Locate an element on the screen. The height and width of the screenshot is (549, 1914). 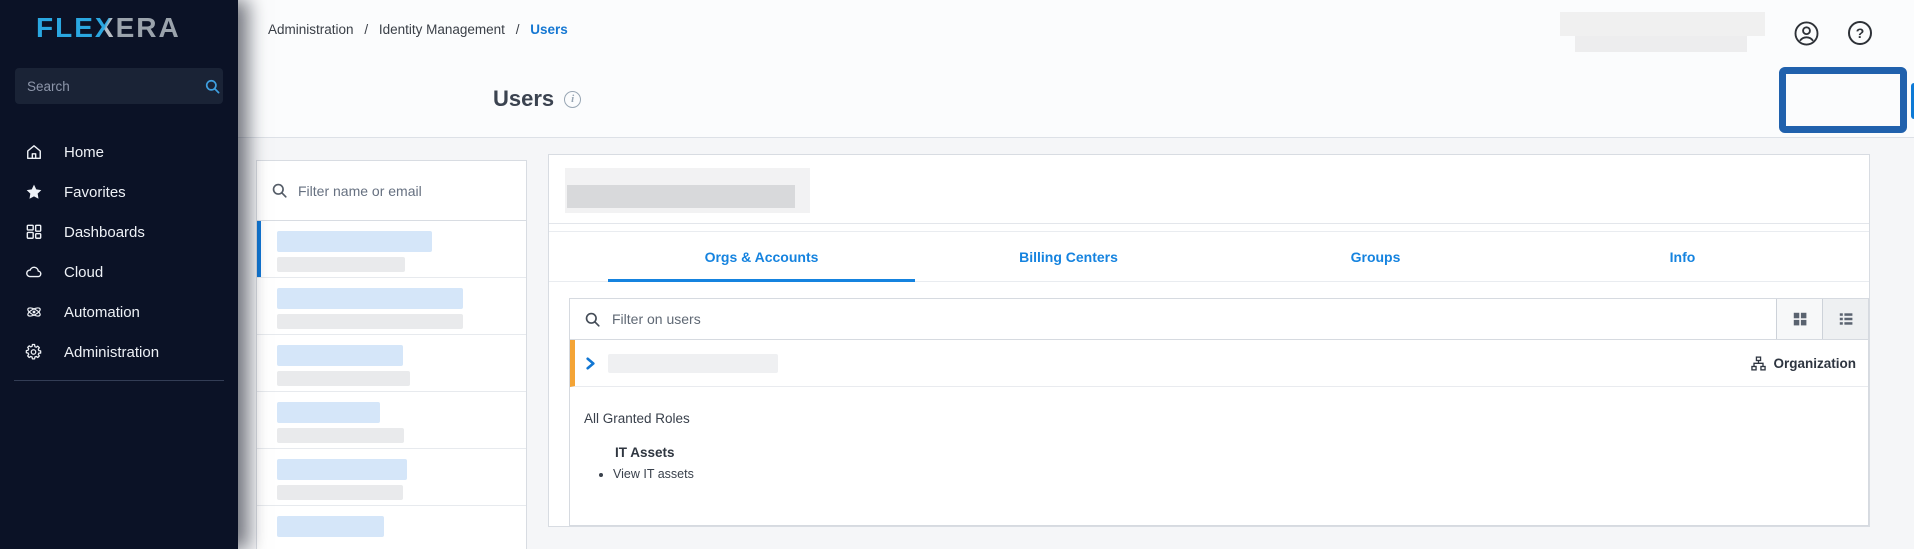
logo-part-2: X is located at coordinates (105, 27).